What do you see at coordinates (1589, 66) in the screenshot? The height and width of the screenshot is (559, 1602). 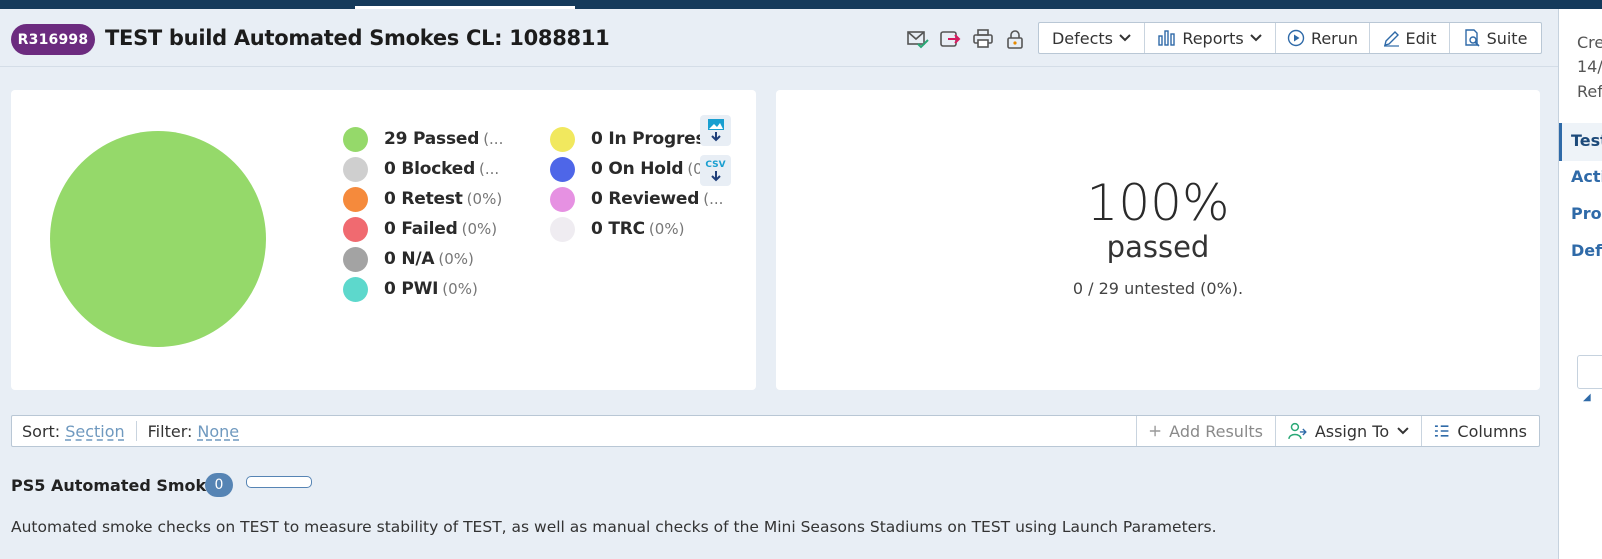 I see `sidebar-date: 14/0` at bounding box center [1589, 66].